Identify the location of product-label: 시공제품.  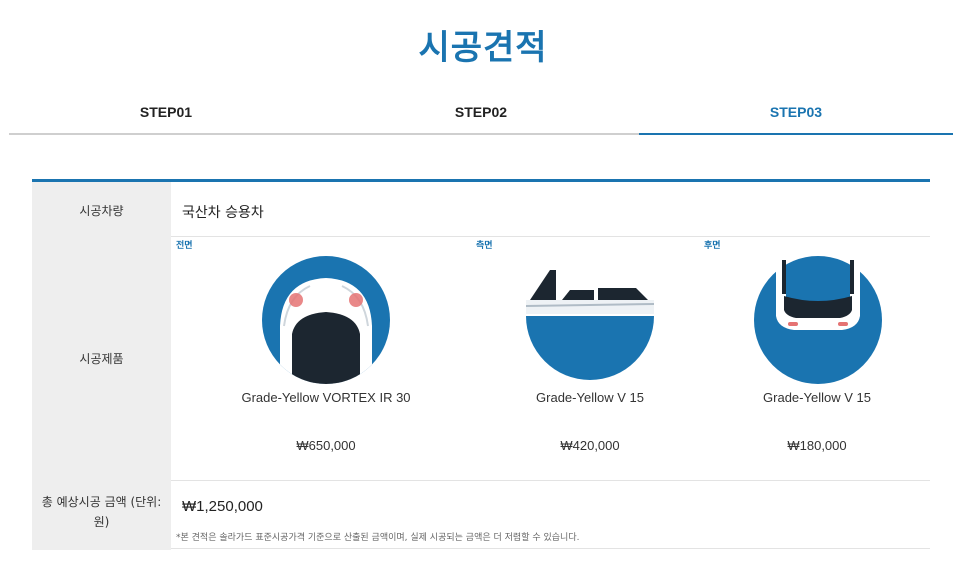
(101, 359).